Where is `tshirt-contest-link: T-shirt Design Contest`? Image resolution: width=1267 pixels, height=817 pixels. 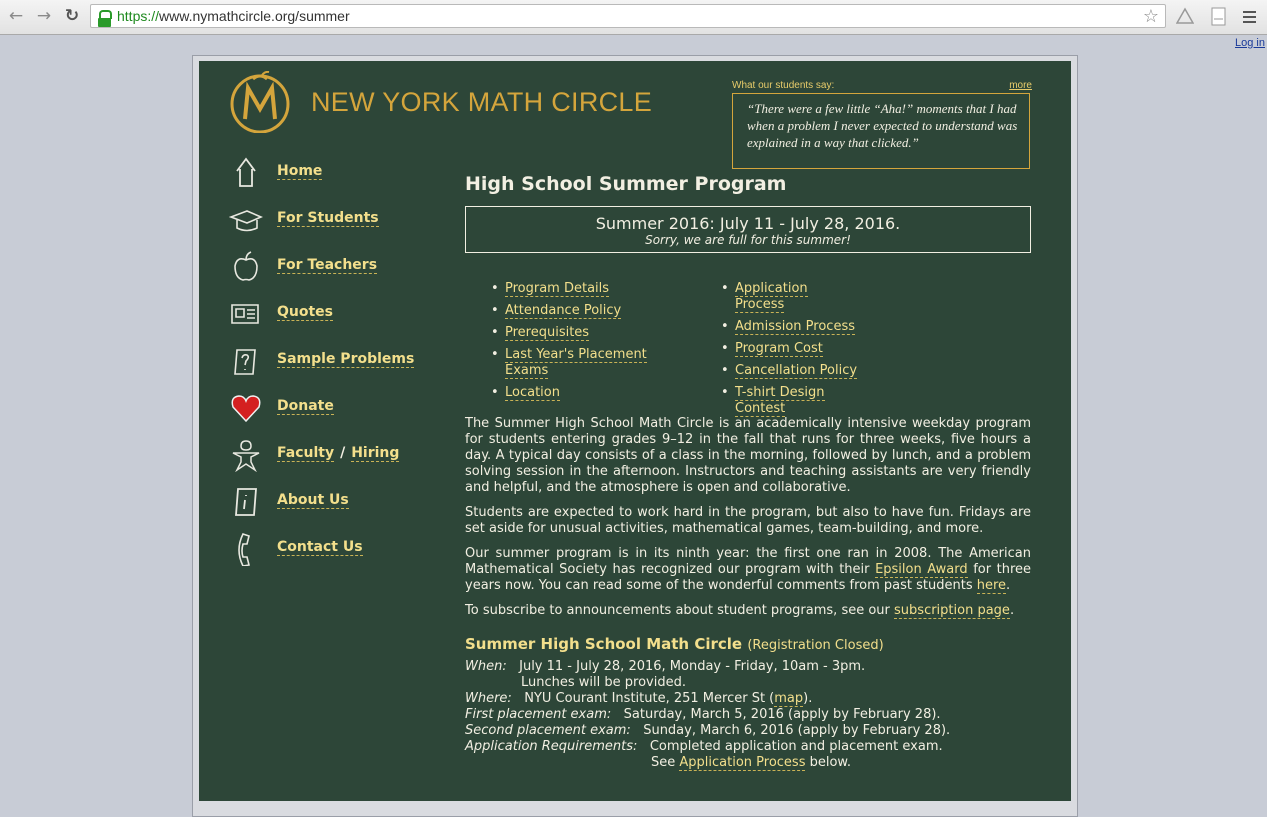 tshirt-contest-link: T-shirt Design Contest is located at coordinates (780, 401).